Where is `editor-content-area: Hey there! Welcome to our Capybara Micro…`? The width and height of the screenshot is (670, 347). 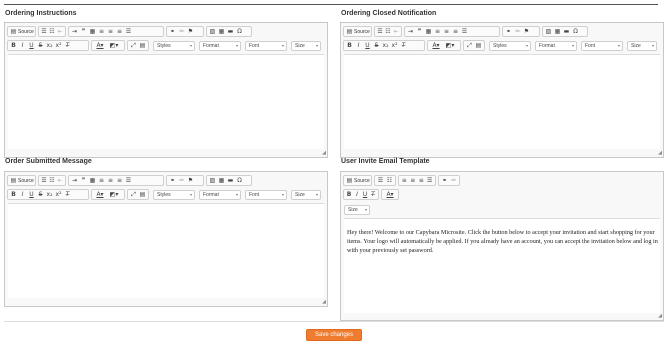
editor-content-area: Hey there! Welcome to our Capybara Micro… is located at coordinates (502, 265).